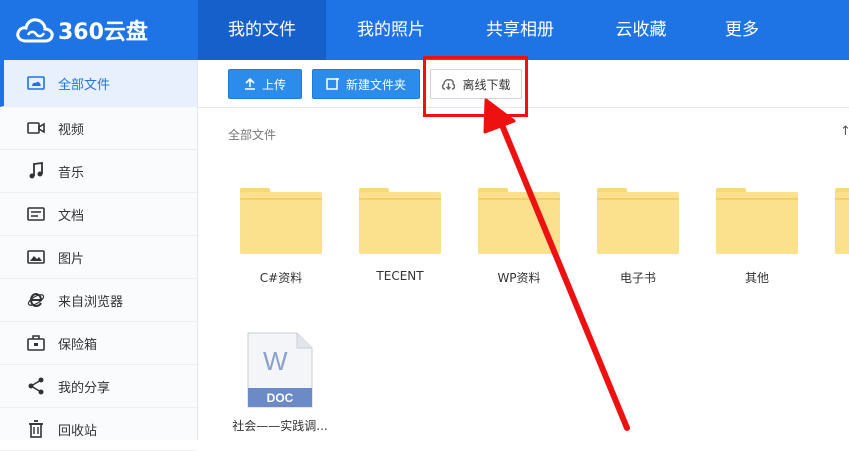  Describe the element at coordinates (98, 128) in the screenshot. I see `sidebar-item-video: 视频` at that location.